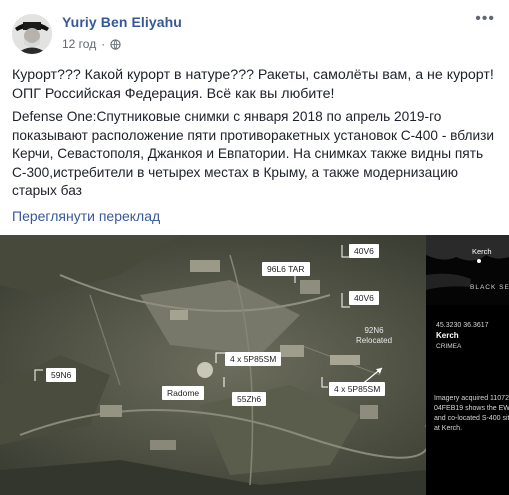  Describe the element at coordinates (374, 340) in the screenshot. I see `label-92n6-relocated: Relocated` at that location.